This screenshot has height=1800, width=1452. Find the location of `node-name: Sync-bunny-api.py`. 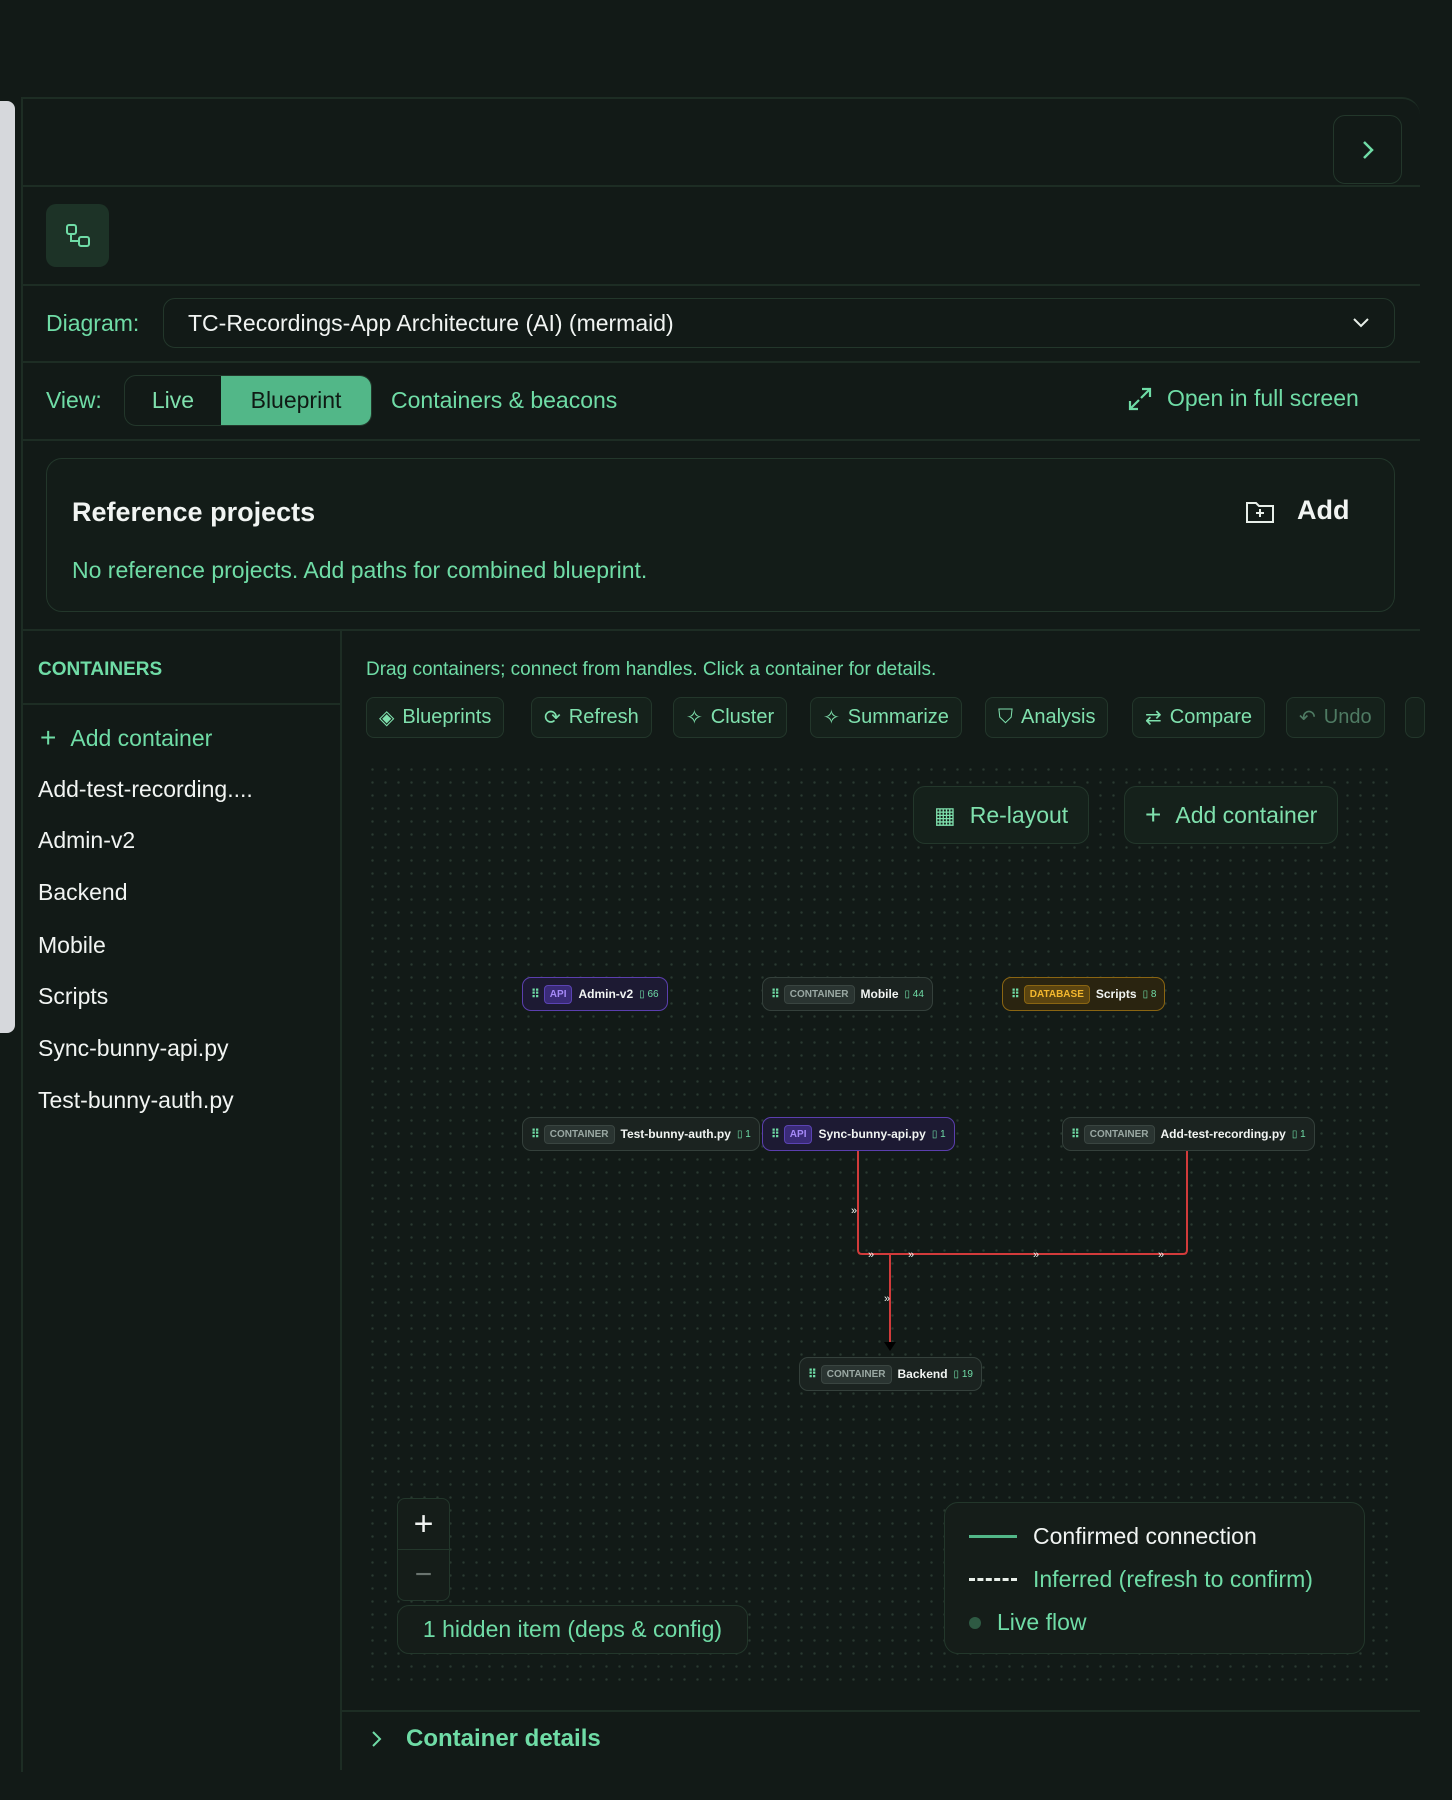

node-name: Sync-bunny-api.py is located at coordinates (872, 1134).